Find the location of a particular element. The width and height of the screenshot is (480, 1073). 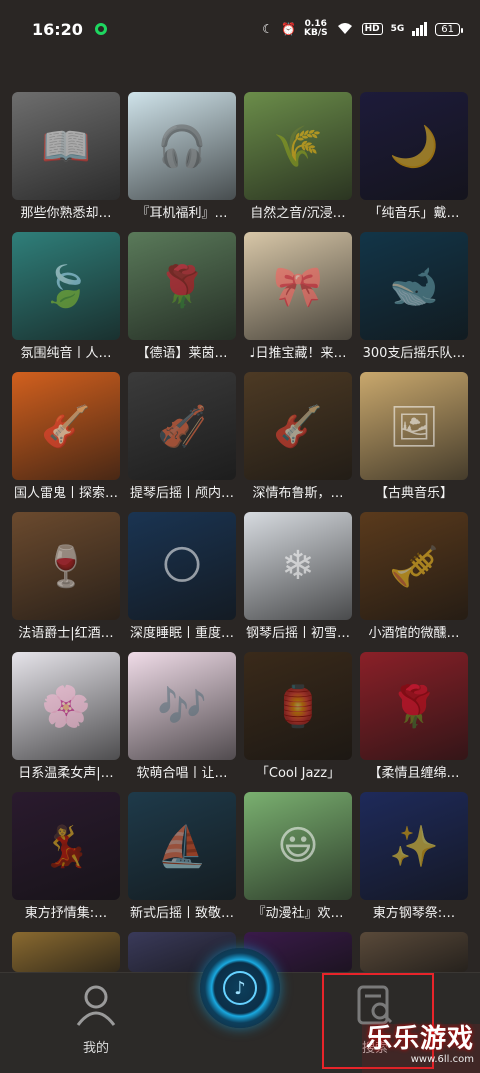

playlist-cover-image: 🐋 is located at coordinates (414, 286).